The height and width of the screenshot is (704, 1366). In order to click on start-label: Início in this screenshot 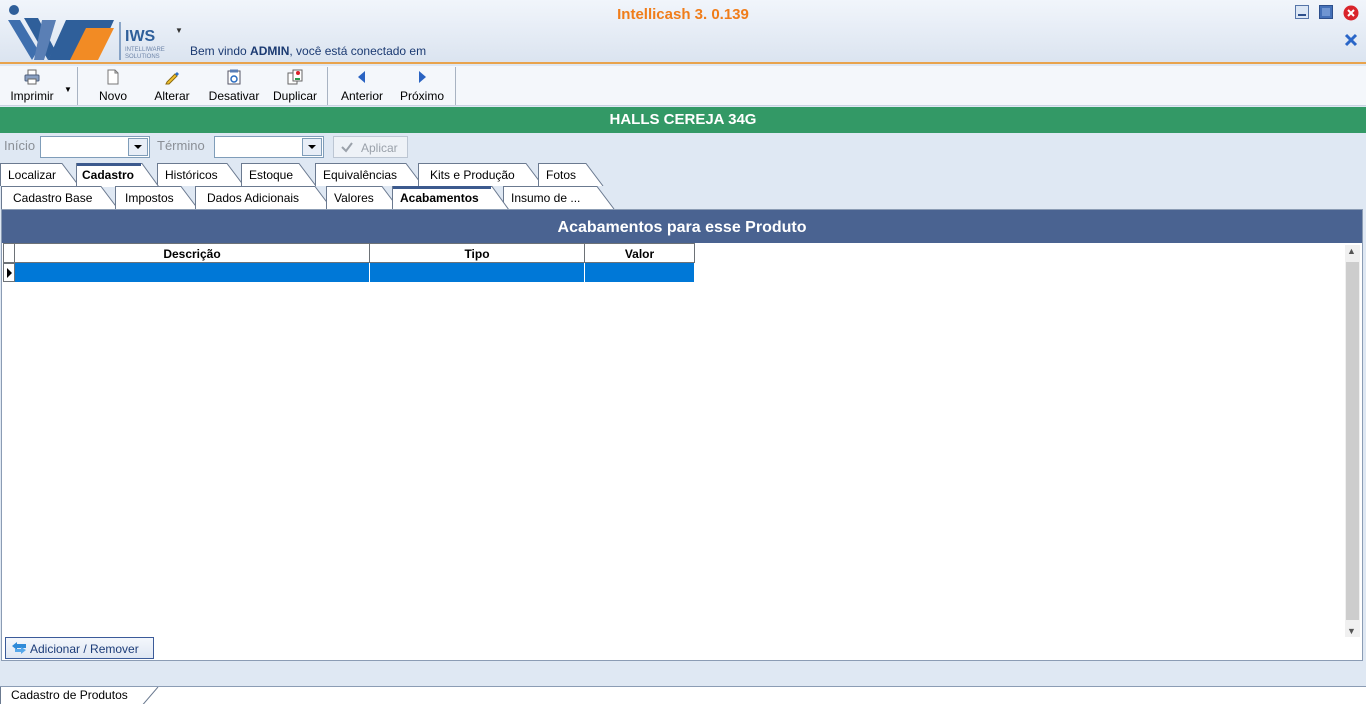, I will do `click(20, 145)`.